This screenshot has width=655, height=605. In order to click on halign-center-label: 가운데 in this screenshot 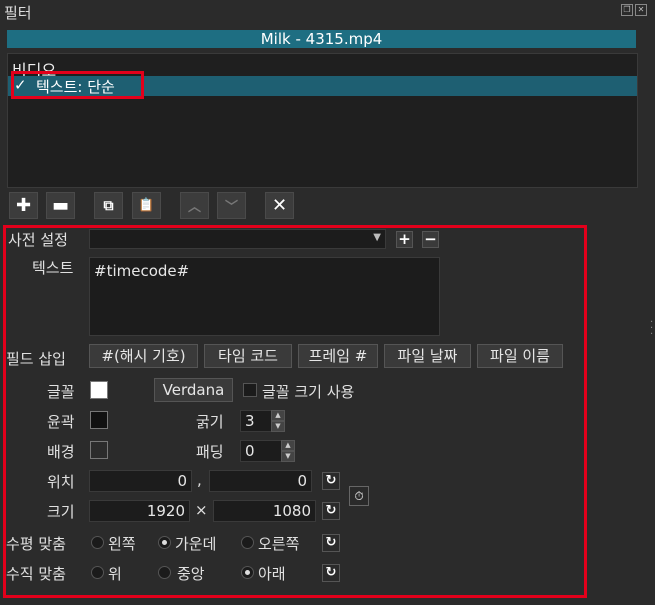, I will do `click(196, 544)`.